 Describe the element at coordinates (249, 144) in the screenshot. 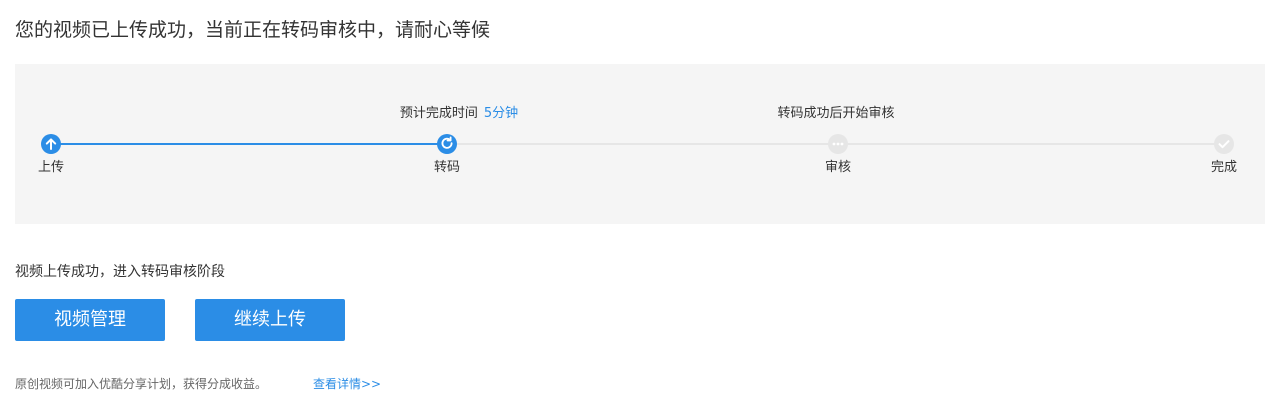

I see `progress-track-fill` at that location.